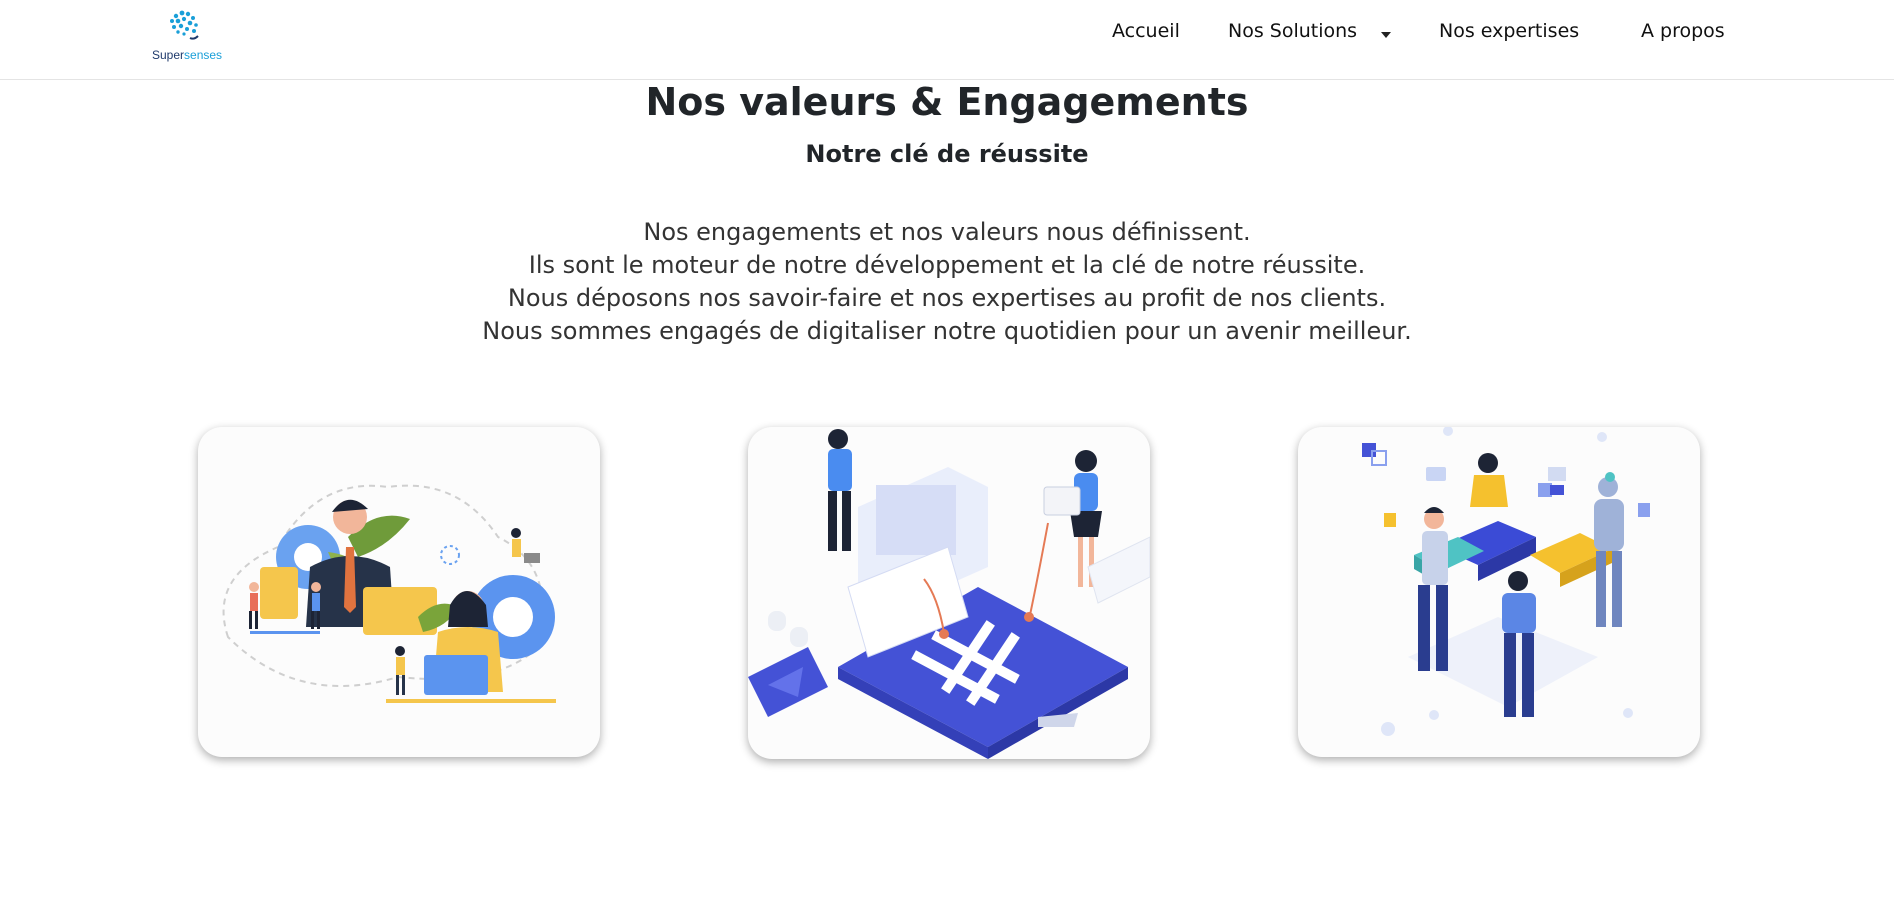 The height and width of the screenshot is (905, 1894). What do you see at coordinates (1683, 31) in the screenshot?
I see `nav-a-propos-link: A propos` at bounding box center [1683, 31].